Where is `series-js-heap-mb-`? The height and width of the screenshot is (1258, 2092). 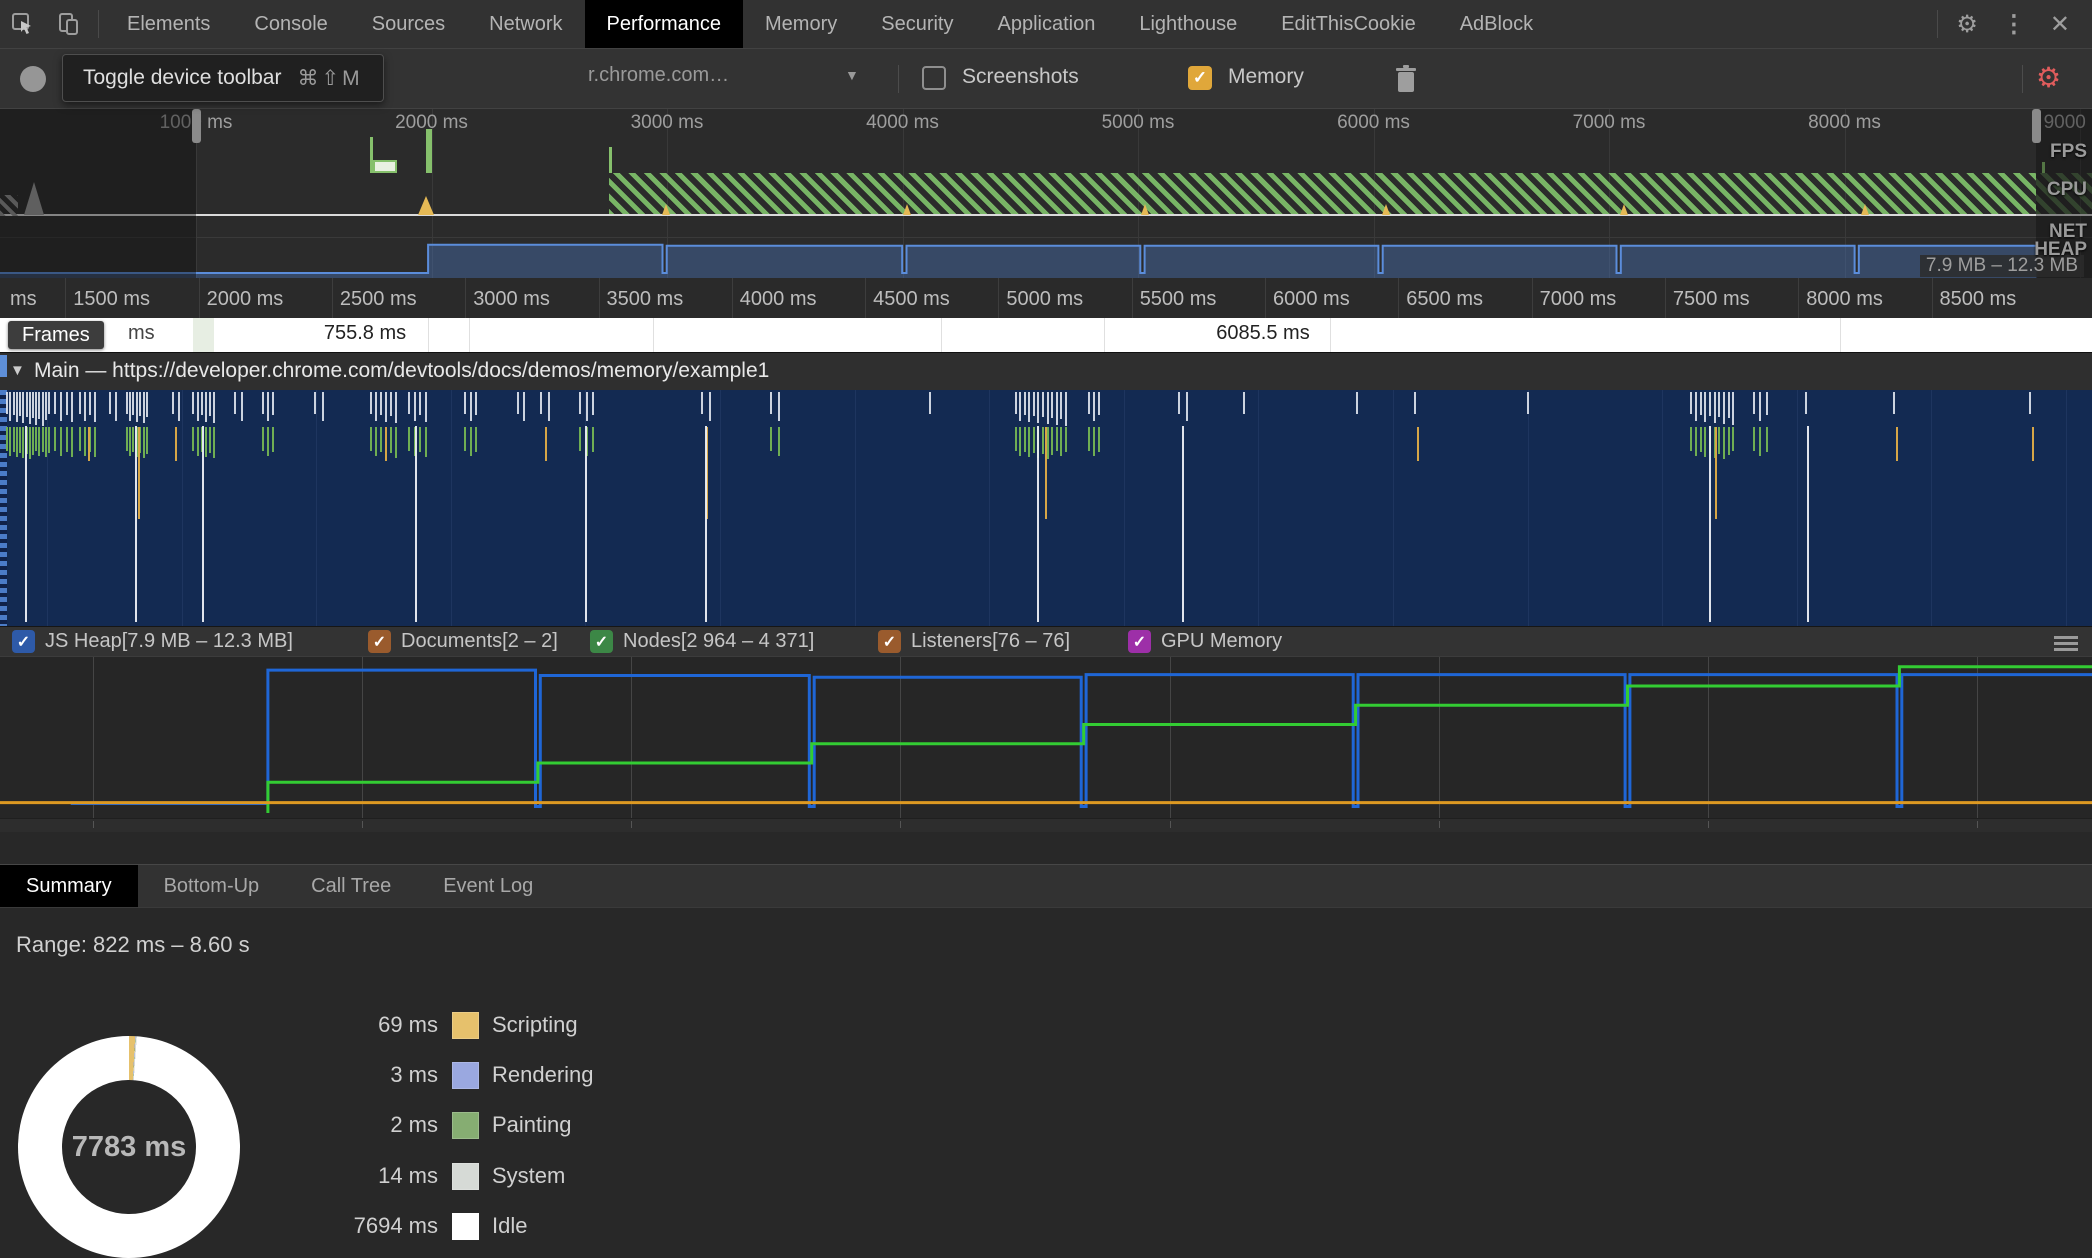
series-js-heap-mb- is located at coordinates (1081, 738).